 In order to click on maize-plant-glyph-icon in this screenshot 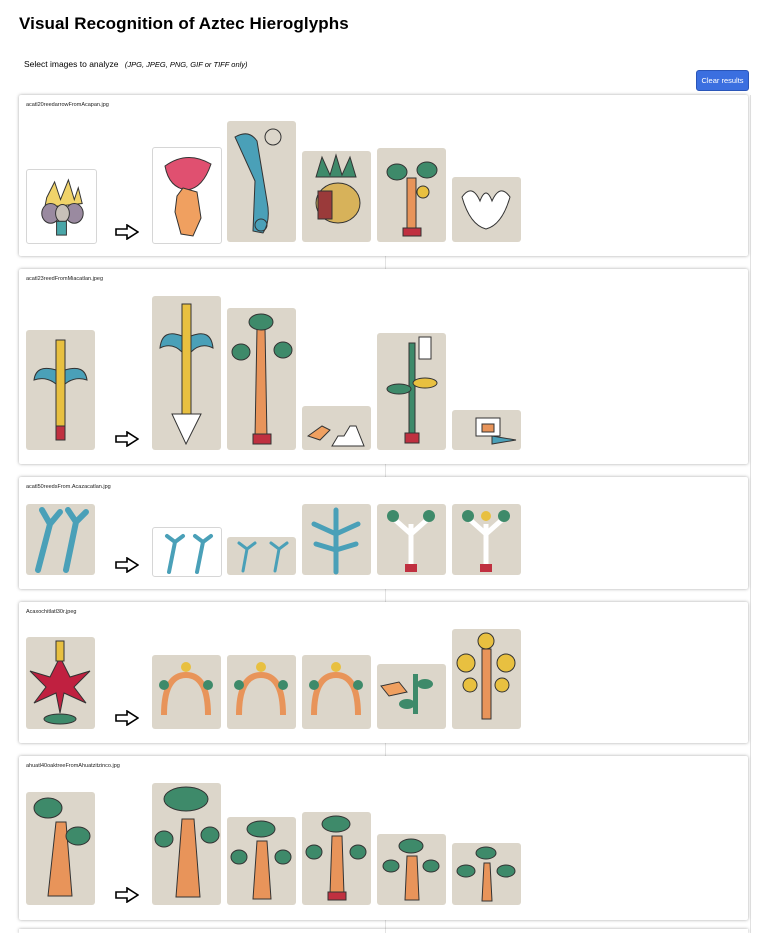, I will do `click(412, 390)`.